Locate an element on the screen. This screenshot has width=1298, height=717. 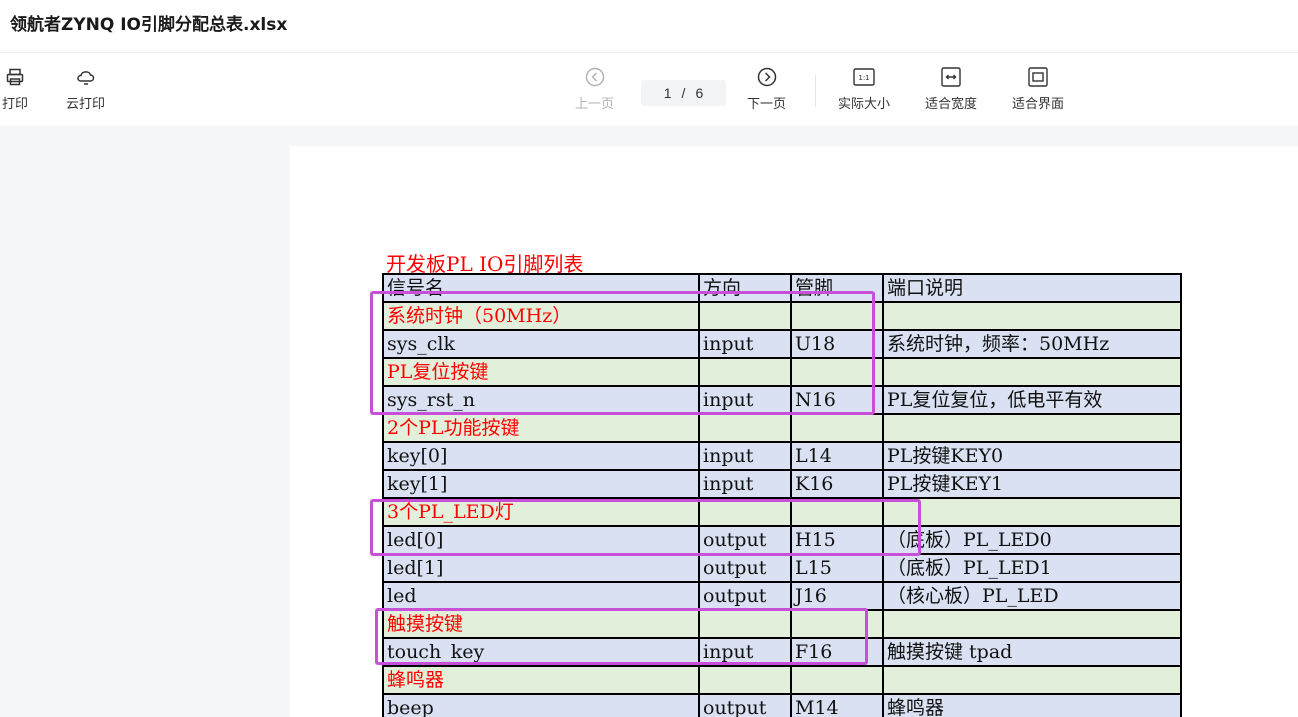
actual-size-label: 实际大小 is located at coordinates (864, 104).